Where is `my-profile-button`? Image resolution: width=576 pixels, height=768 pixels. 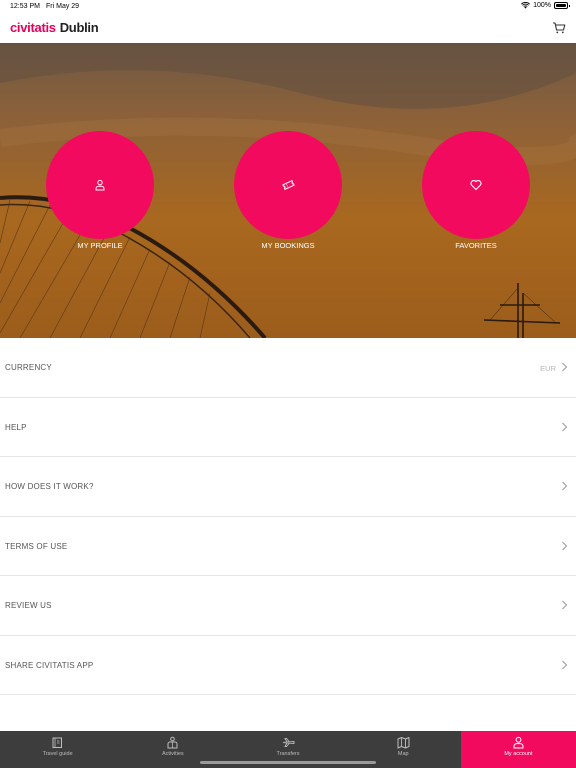 my-profile-button is located at coordinates (100, 185).